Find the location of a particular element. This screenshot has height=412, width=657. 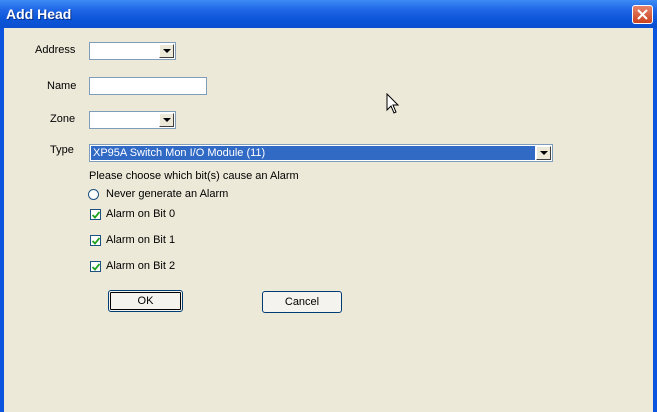

never-alarm-label: Never generate an Alarm is located at coordinates (167, 194).